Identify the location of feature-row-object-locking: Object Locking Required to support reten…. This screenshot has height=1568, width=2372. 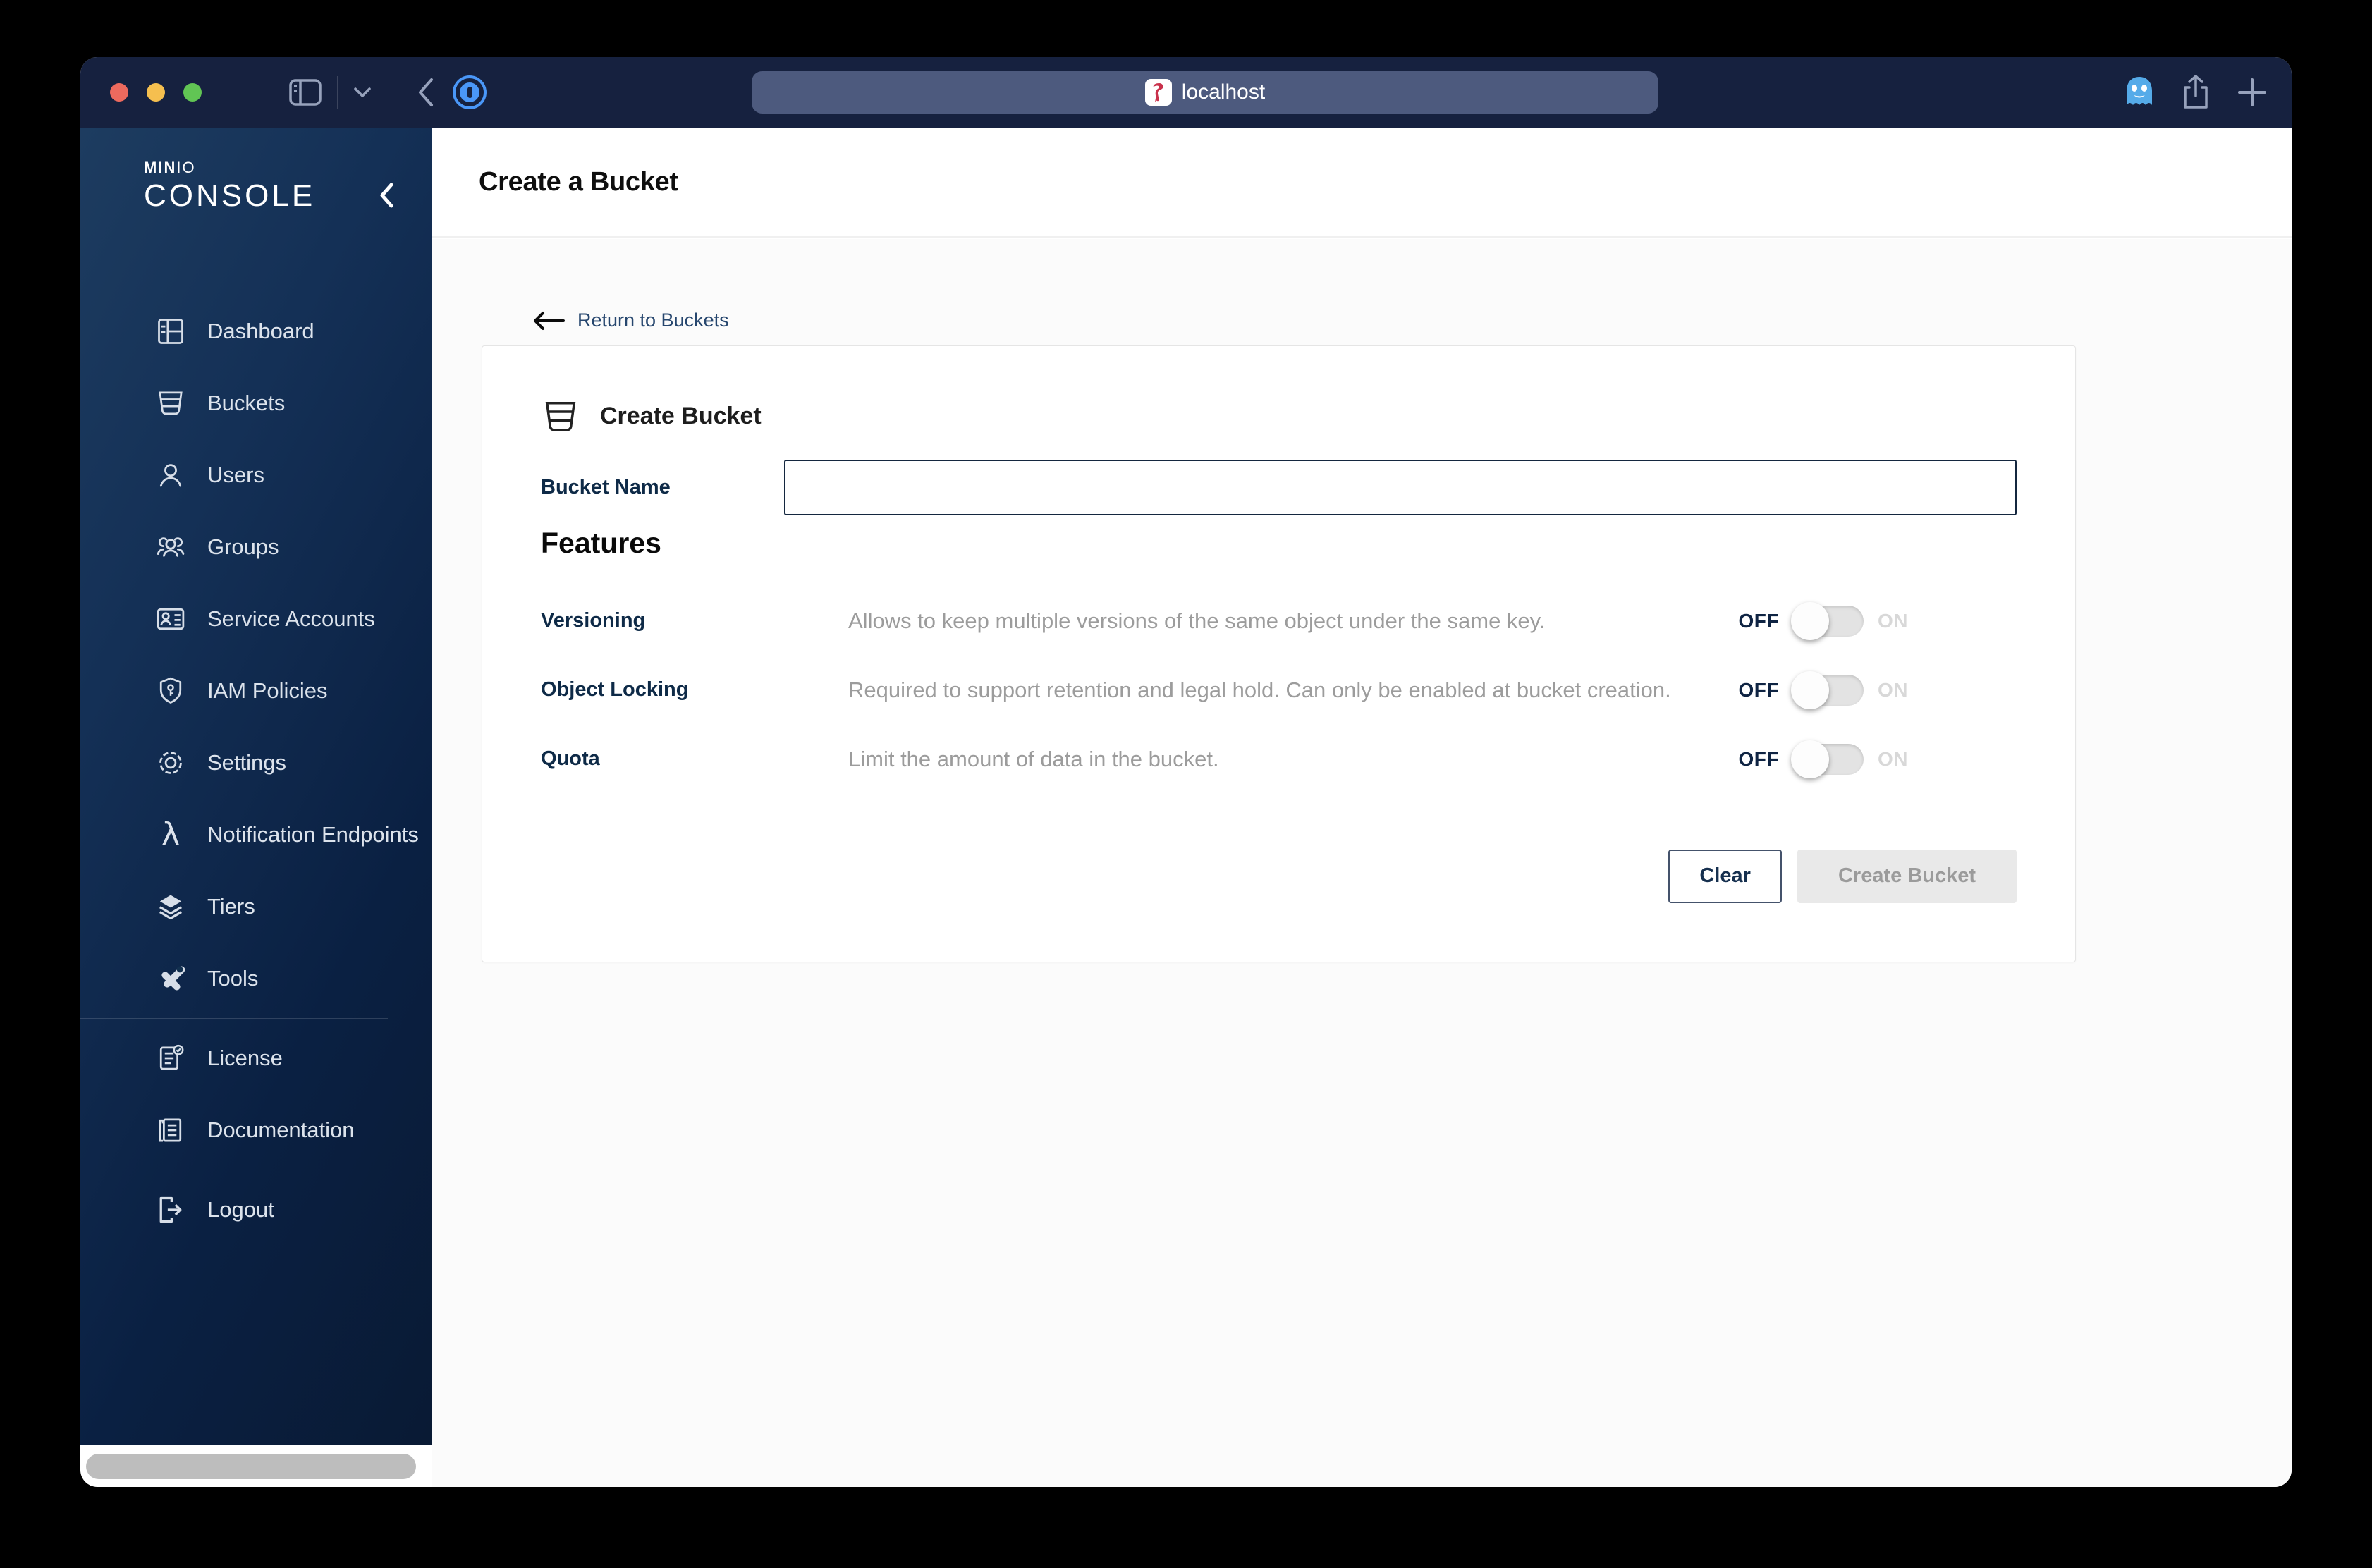
(1279, 690).